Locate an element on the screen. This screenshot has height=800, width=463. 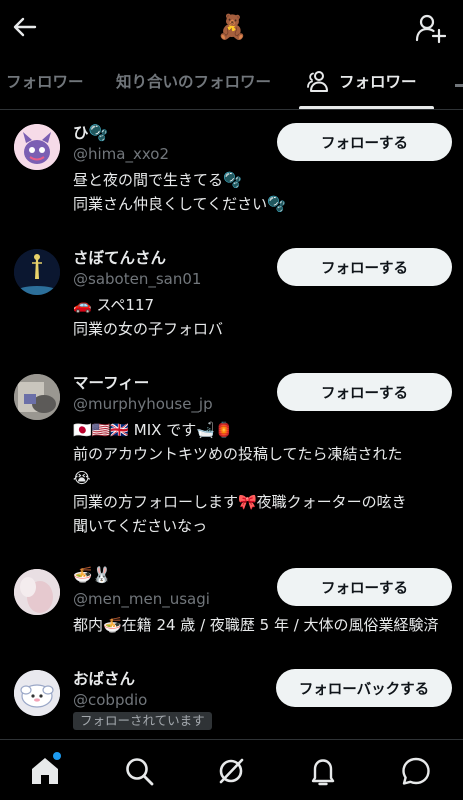
user-bio: 昼と夜の間で生きてる🫧 同業さん仲良くしてください🫧 is located at coordinates (260, 192).